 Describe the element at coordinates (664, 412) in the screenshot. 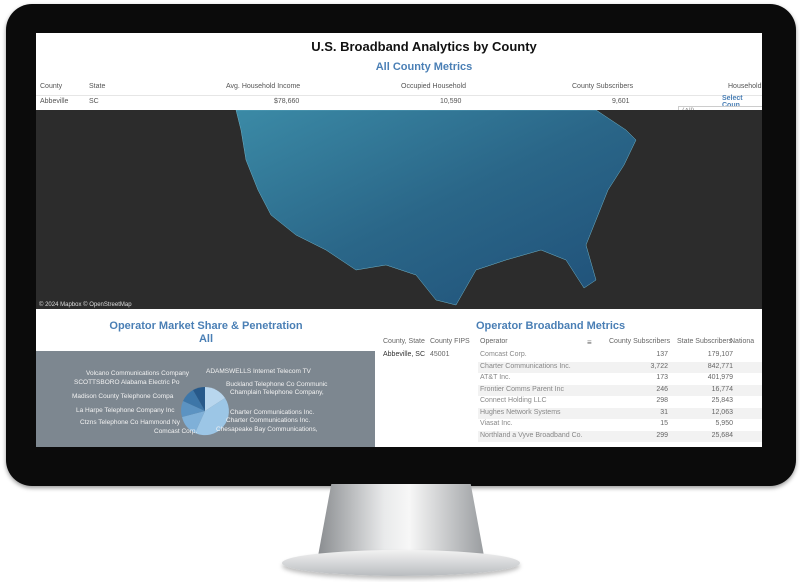

I see `cell-county-subs: 31` at that location.